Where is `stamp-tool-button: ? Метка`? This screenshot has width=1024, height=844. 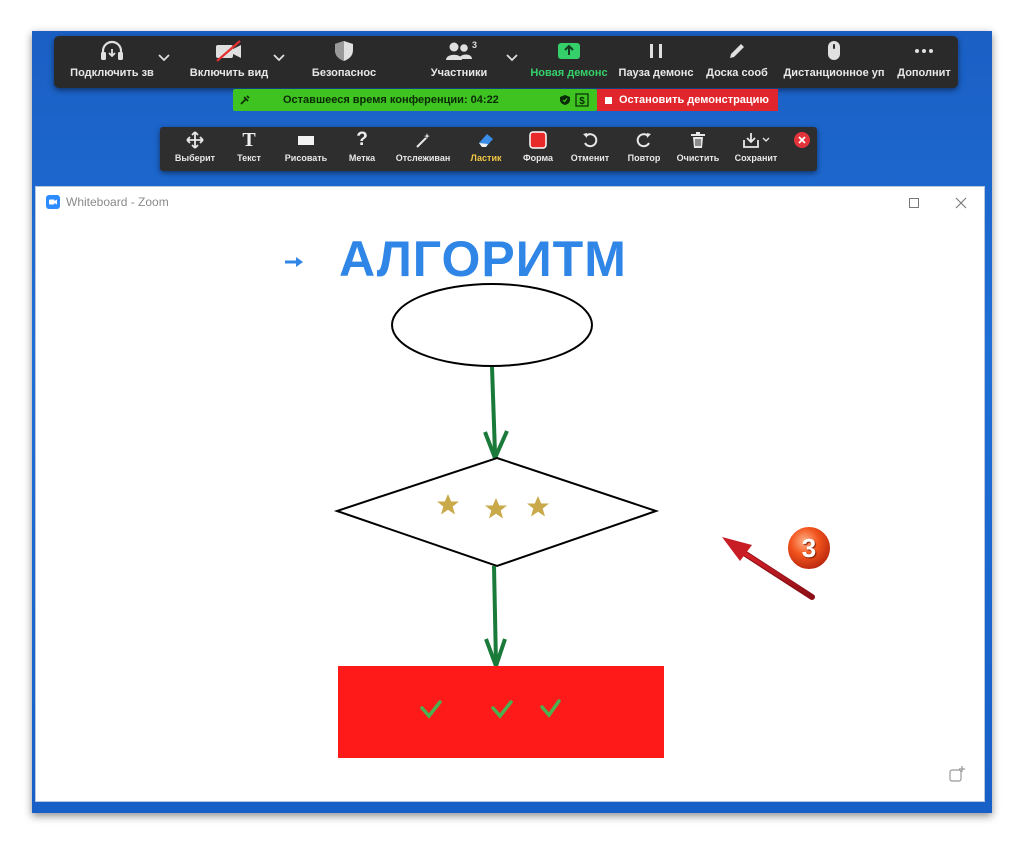 stamp-tool-button: ? Метка is located at coordinates (362, 149).